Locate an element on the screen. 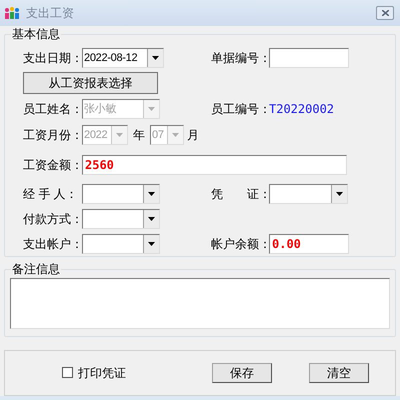 The width and height of the screenshot is (400, 400). field-label: 员工编号： is located at coordinates (240, 109).